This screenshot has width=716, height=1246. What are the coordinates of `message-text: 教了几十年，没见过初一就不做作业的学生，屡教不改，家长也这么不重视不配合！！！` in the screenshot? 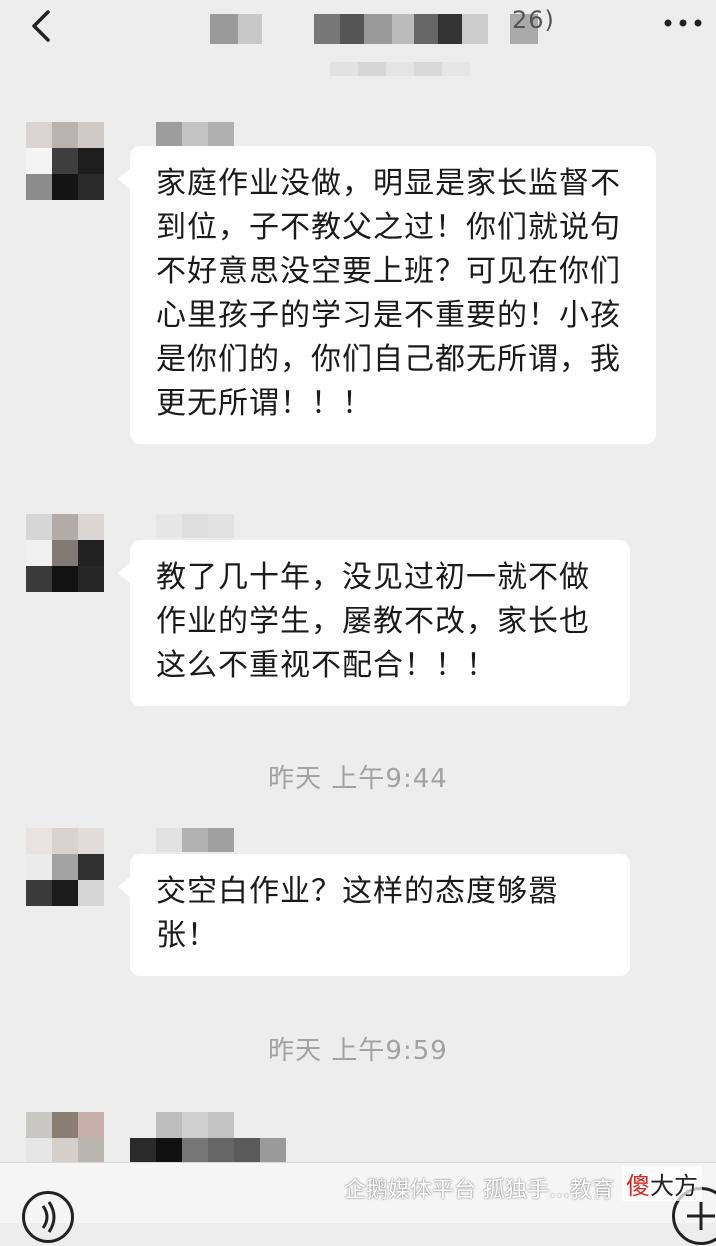 It's located at (373, 621).